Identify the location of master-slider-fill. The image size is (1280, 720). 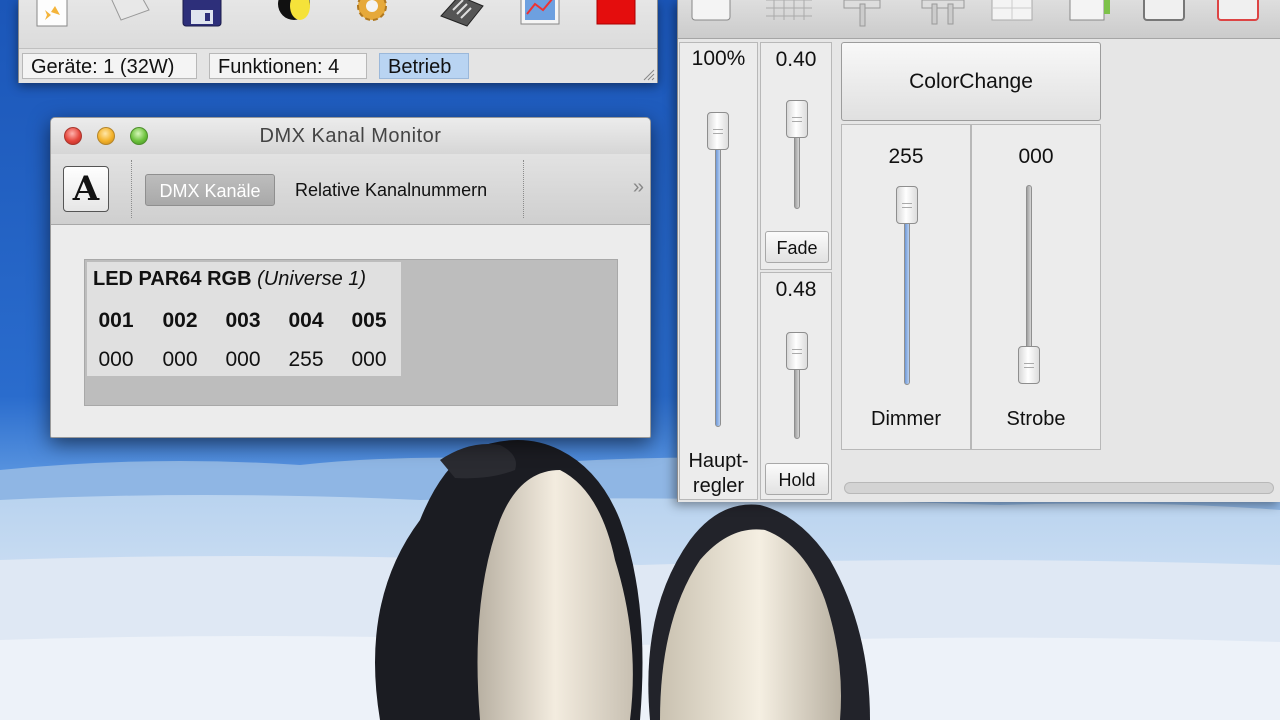
(718, 278).